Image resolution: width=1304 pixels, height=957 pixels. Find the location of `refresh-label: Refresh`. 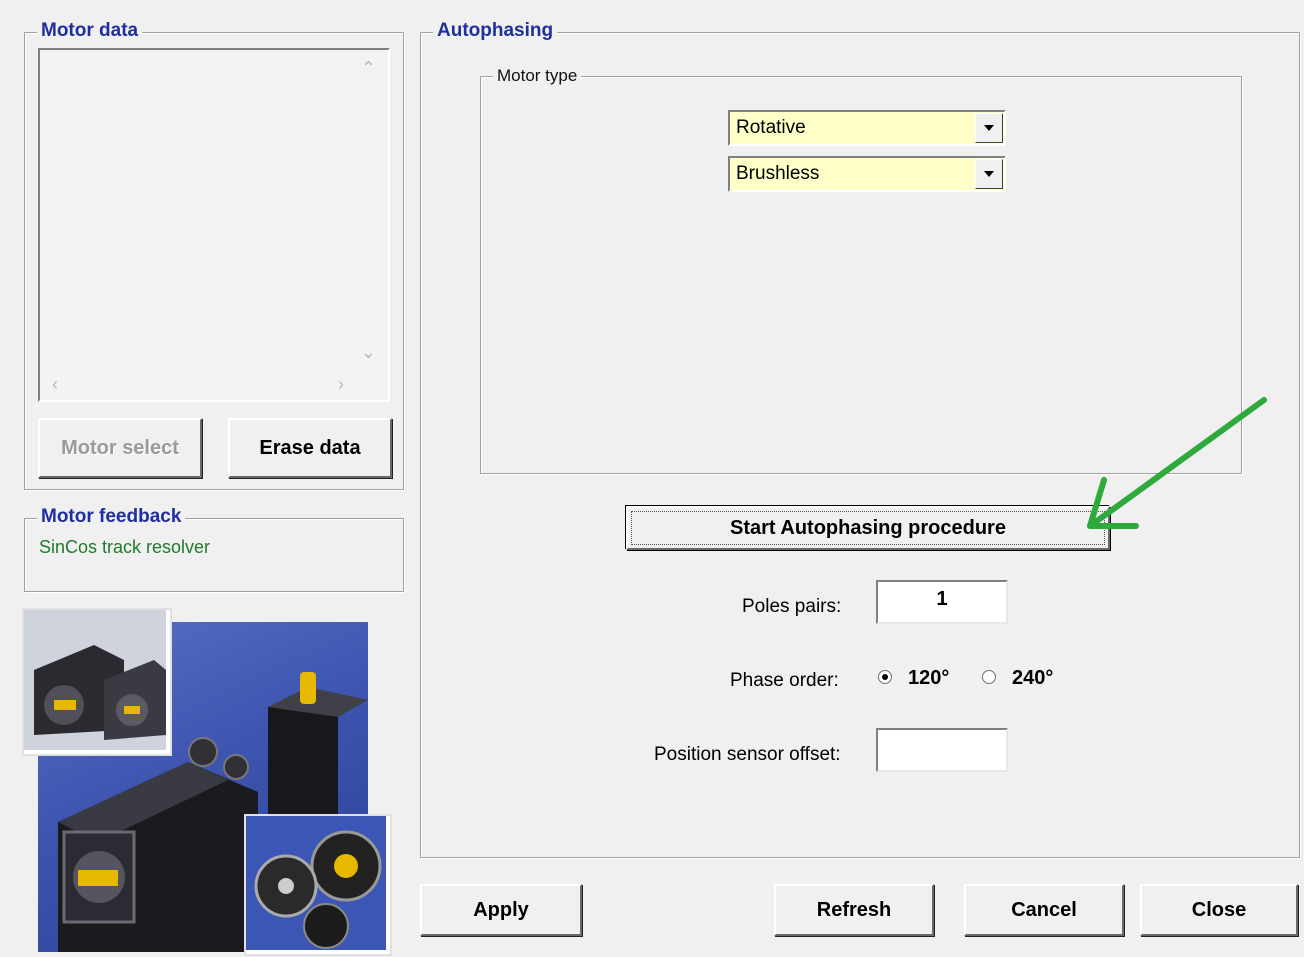

refresh-label: Refresh is located at coordinates (854, 909).